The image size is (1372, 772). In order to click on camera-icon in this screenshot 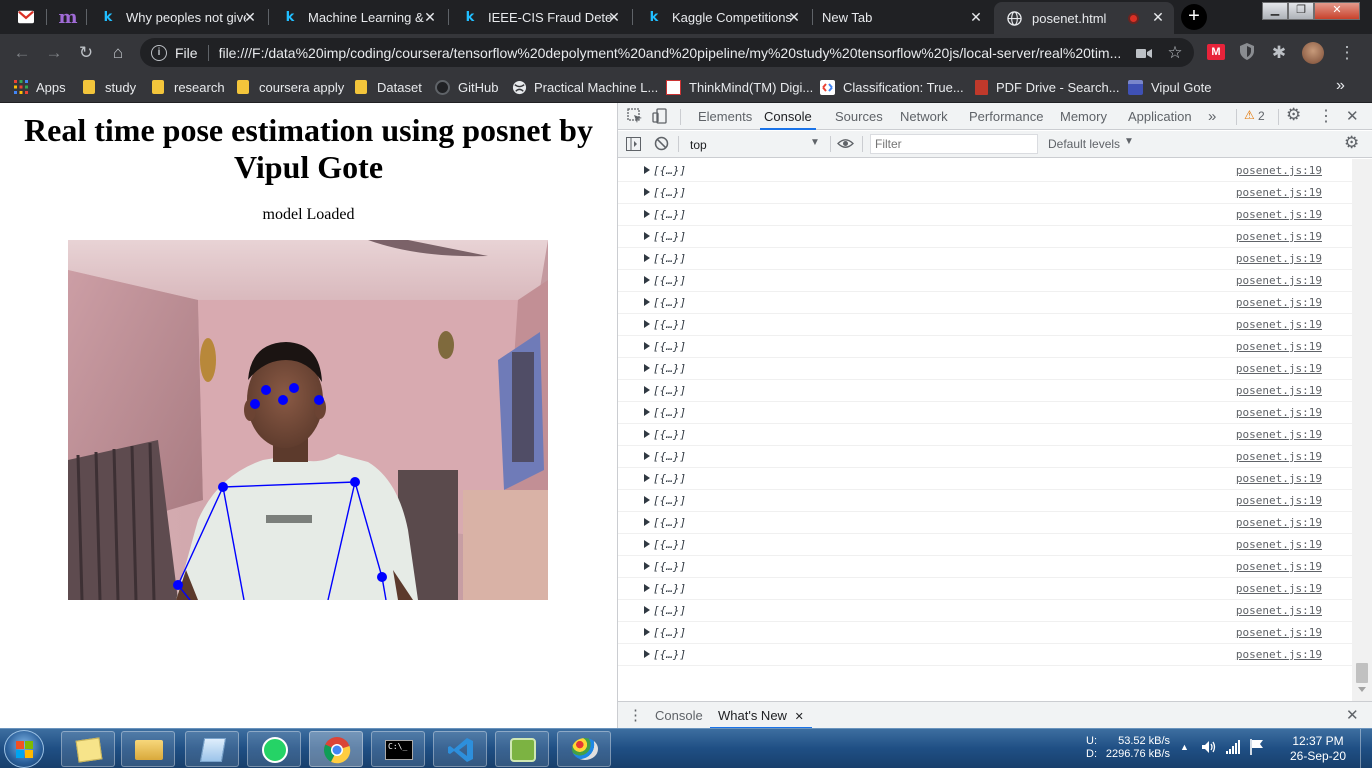, I will do `click(1144, 54)`.